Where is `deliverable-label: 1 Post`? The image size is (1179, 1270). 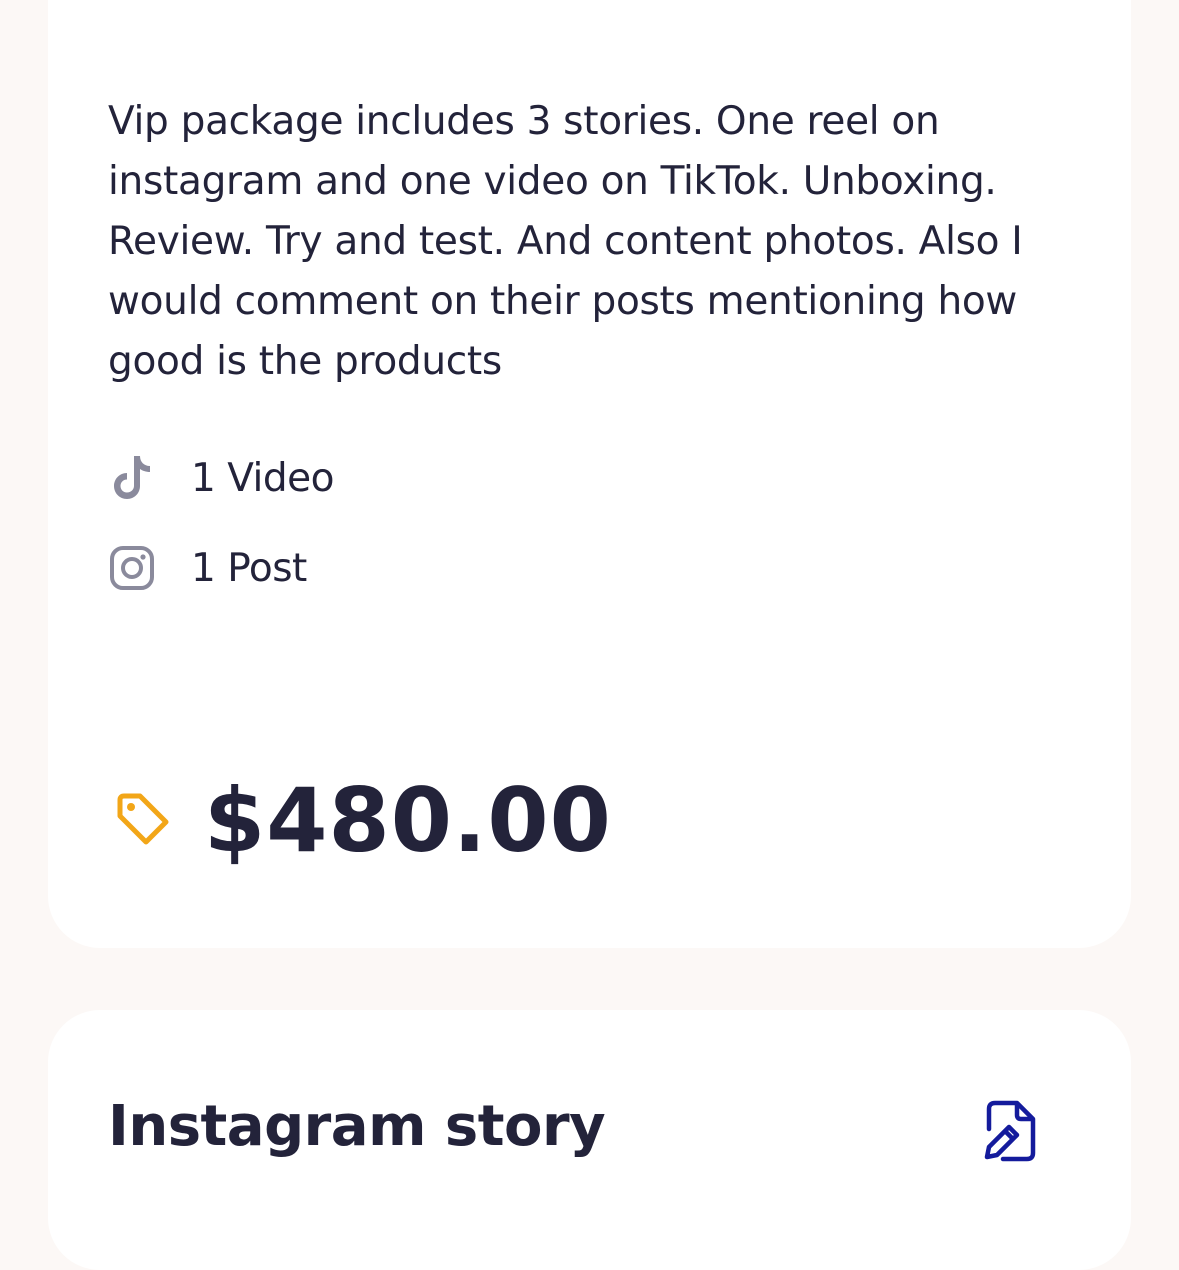
deliverable-label: 1 Post is located at coordinates (249, 568).